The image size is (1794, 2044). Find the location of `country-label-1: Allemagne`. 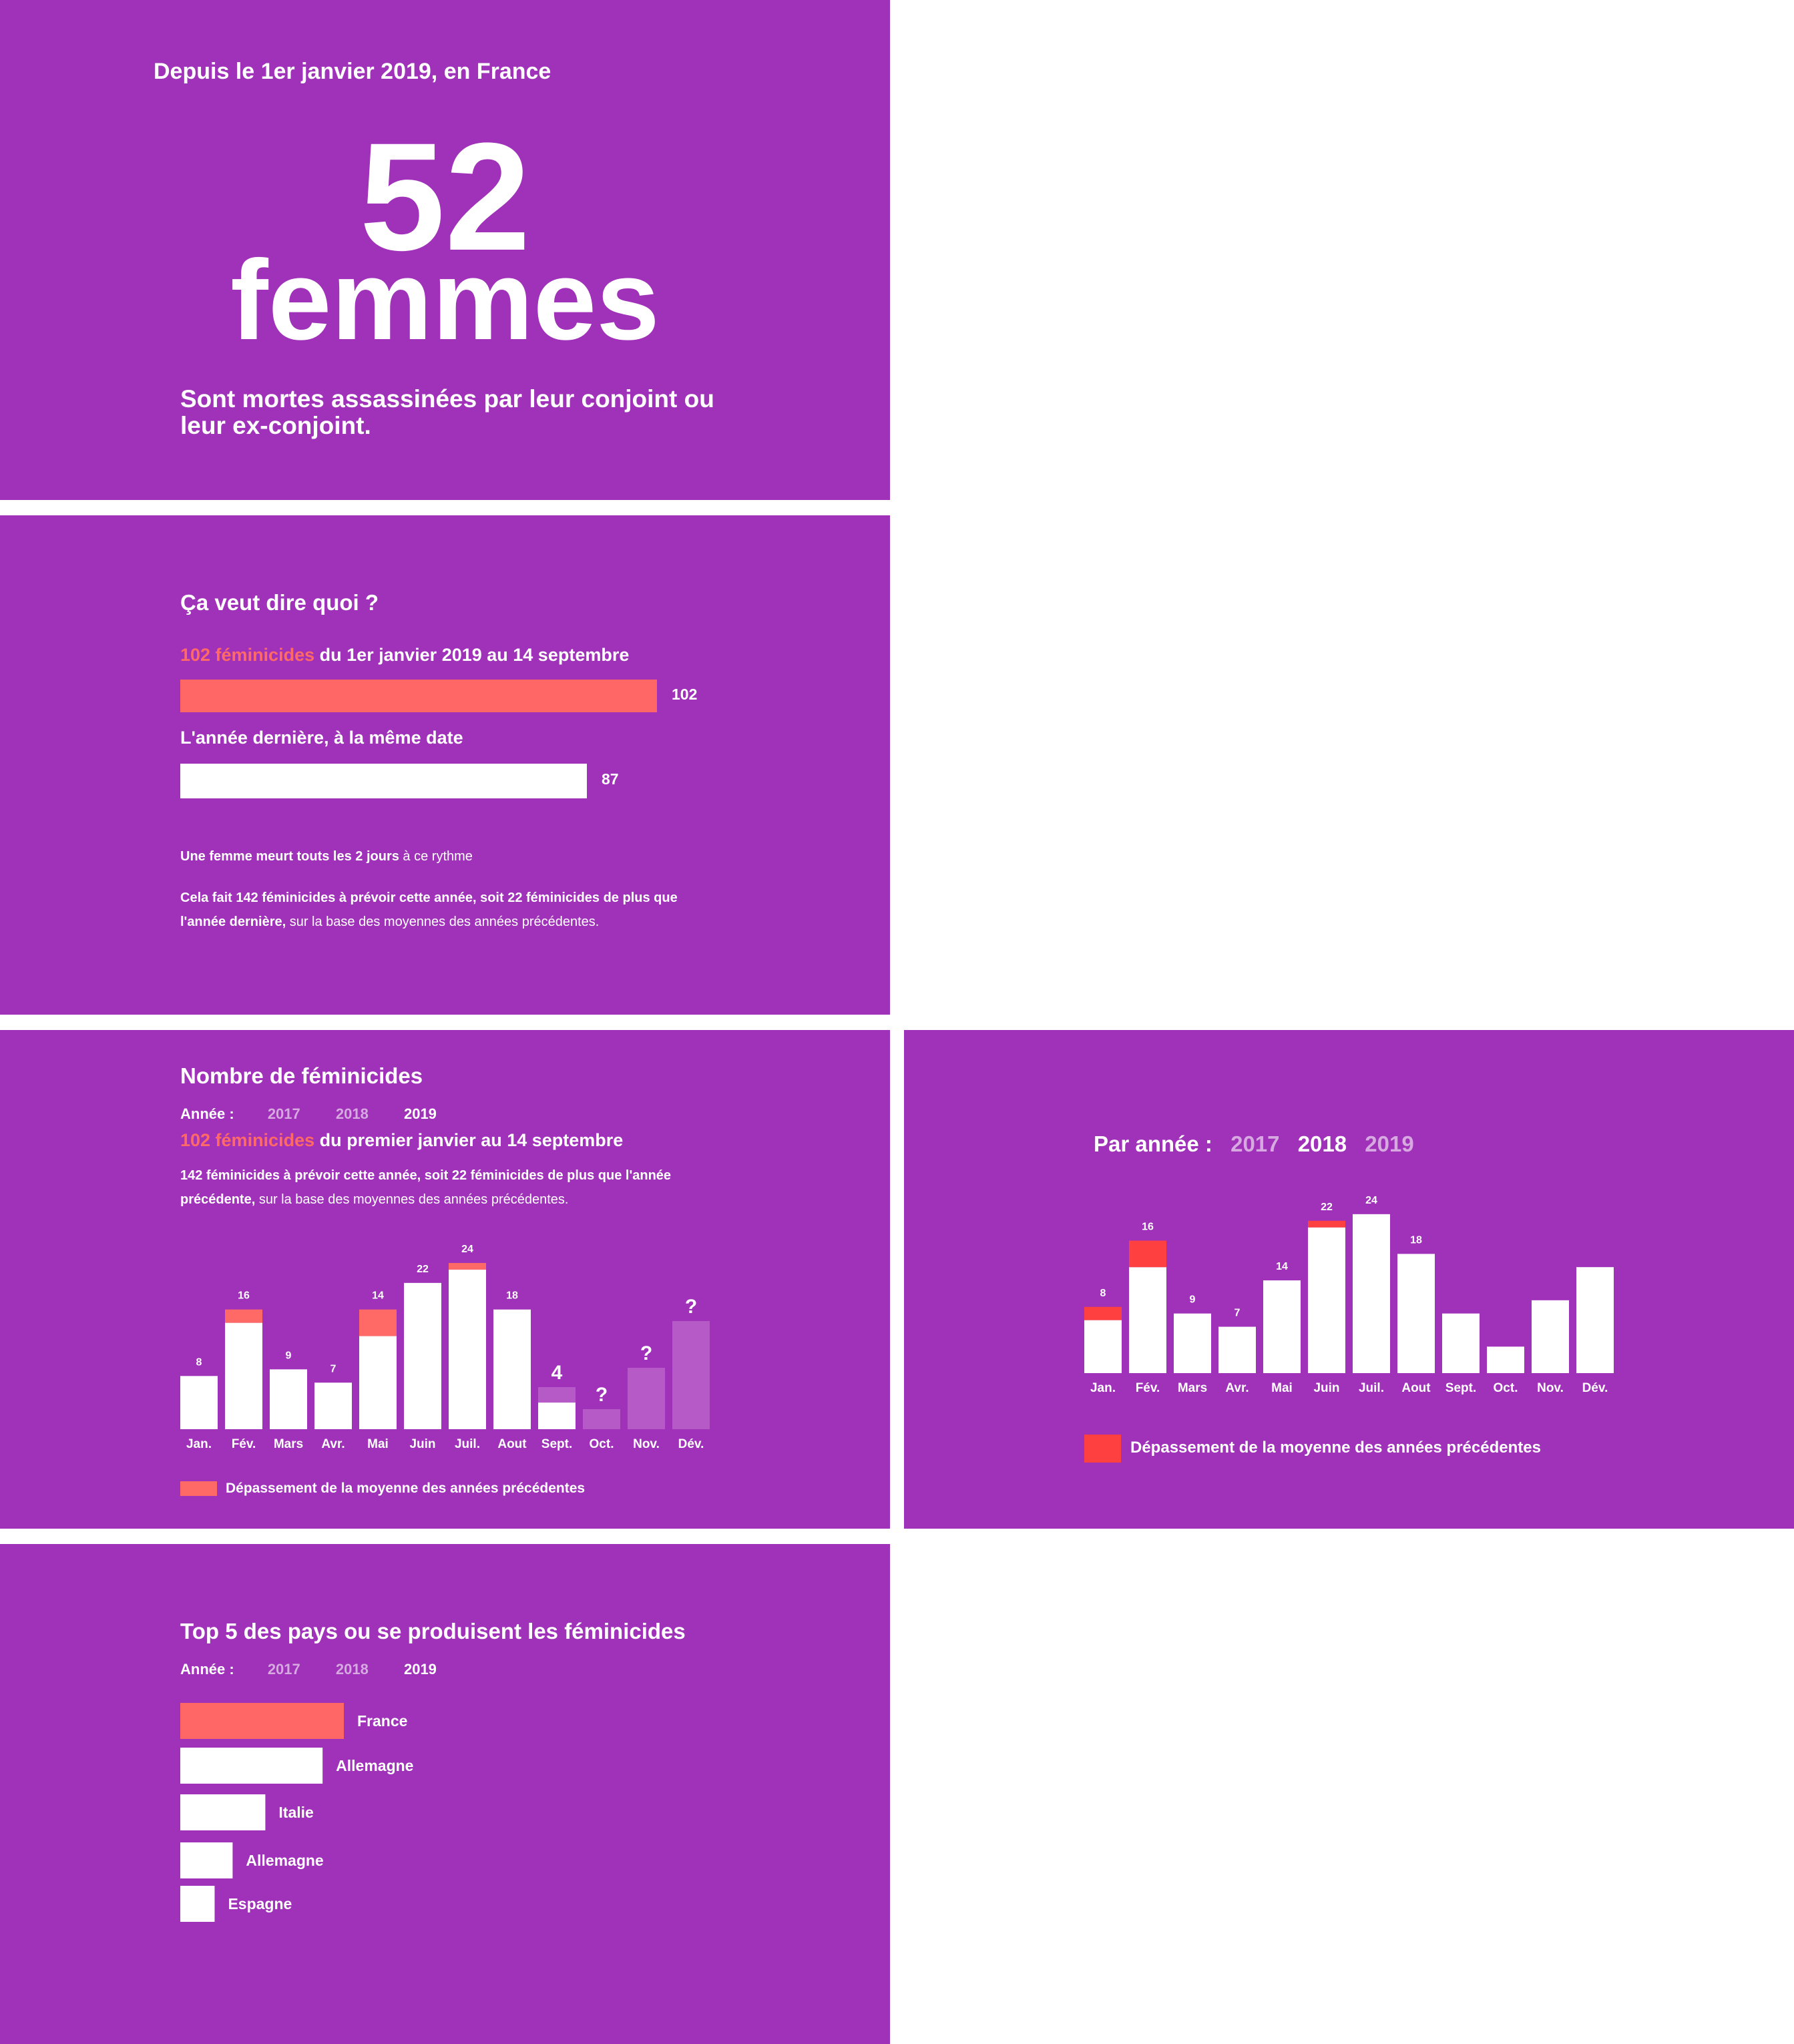

country-label-1: Allemagne is located at coordinates (375, 1766).